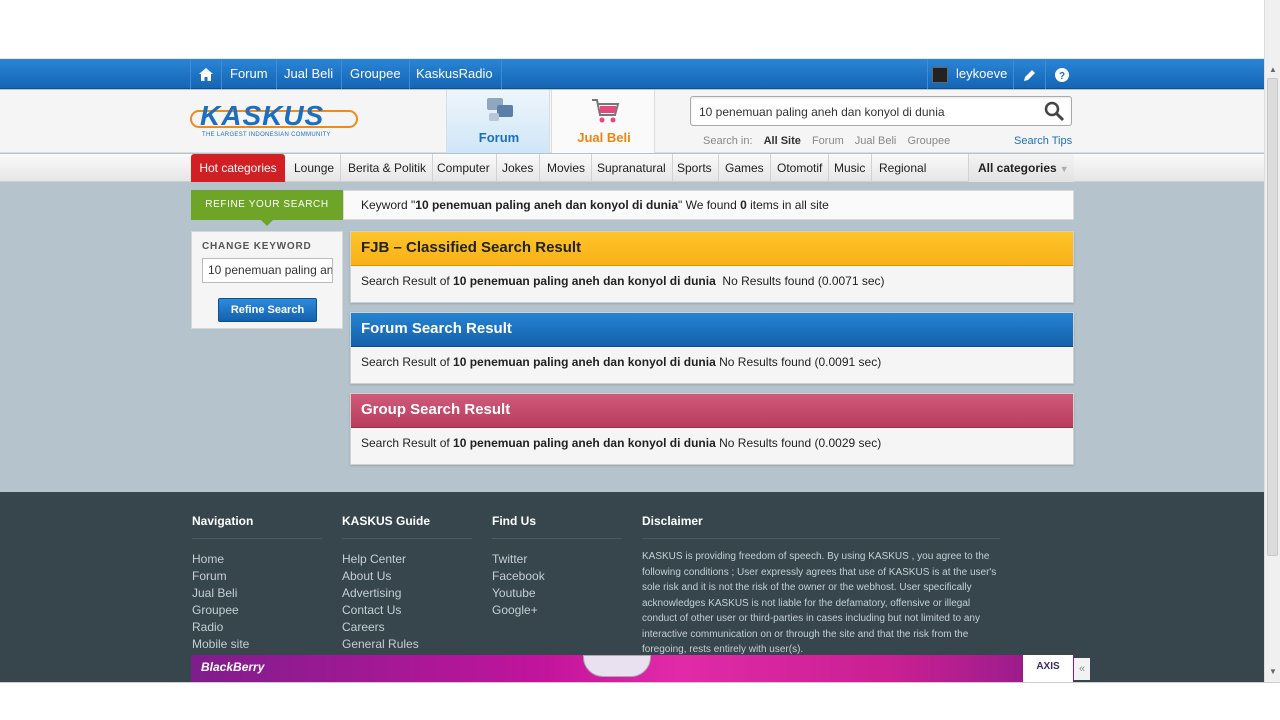 This screenshot has height=720, width=1280. What do you see at coordinates (928, 141) in the screenshot?
I see `search-in-groupee: Groupee` at bounding box center [928, 141].